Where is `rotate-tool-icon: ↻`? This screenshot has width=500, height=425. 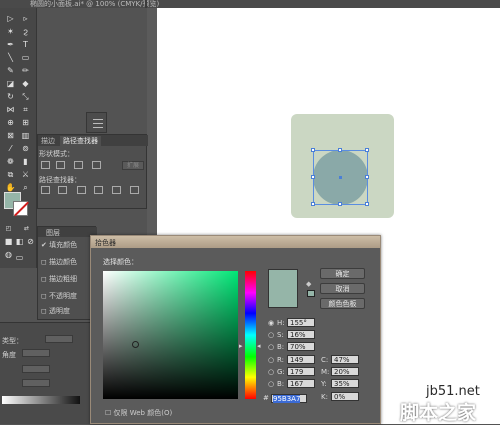 rotate-tool-icon: ↻ is located at coordinates (10, 96).